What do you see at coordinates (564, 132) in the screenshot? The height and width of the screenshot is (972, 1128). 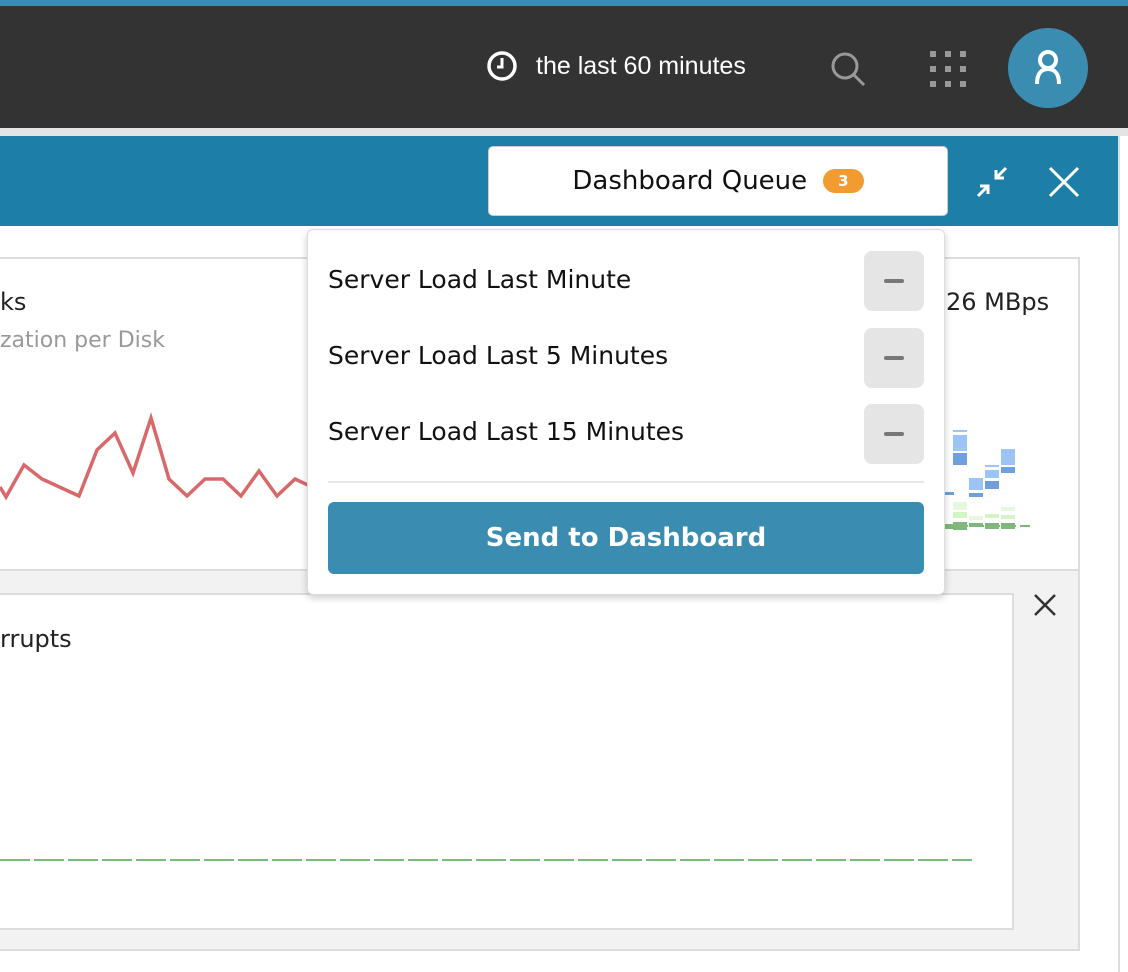 I see `header-gap` at bounding box center [564, 132].